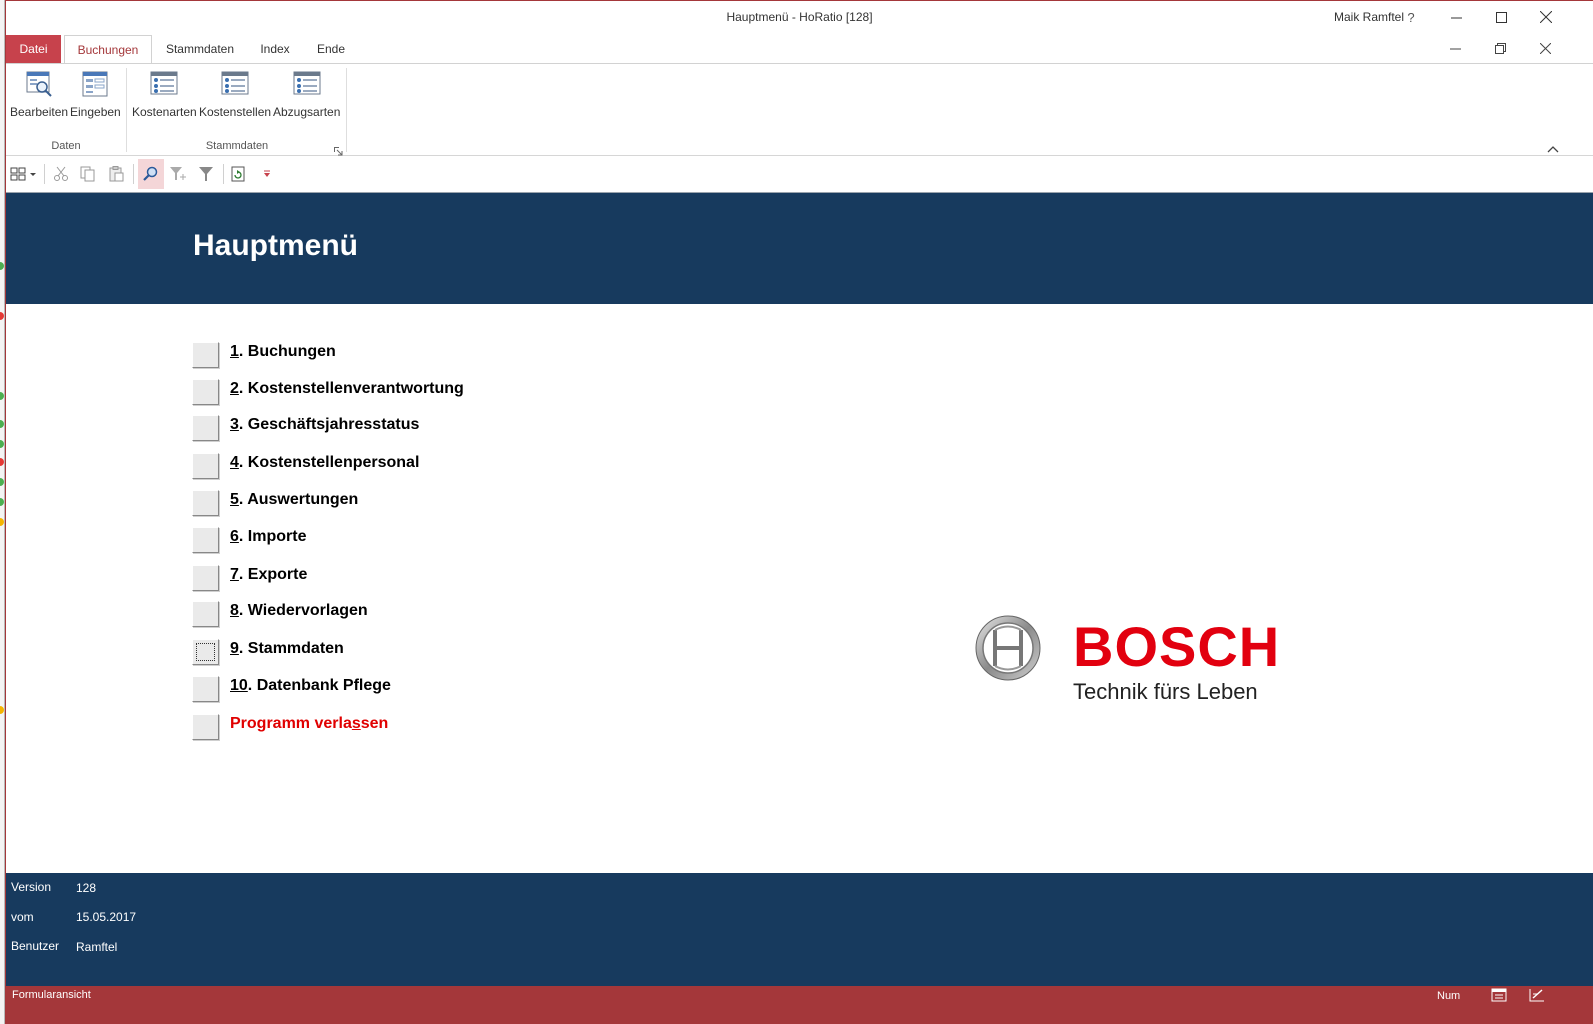 This screenshot has width=1593, height=1024. I want to click on form-view-icon, so click(1499, 995).